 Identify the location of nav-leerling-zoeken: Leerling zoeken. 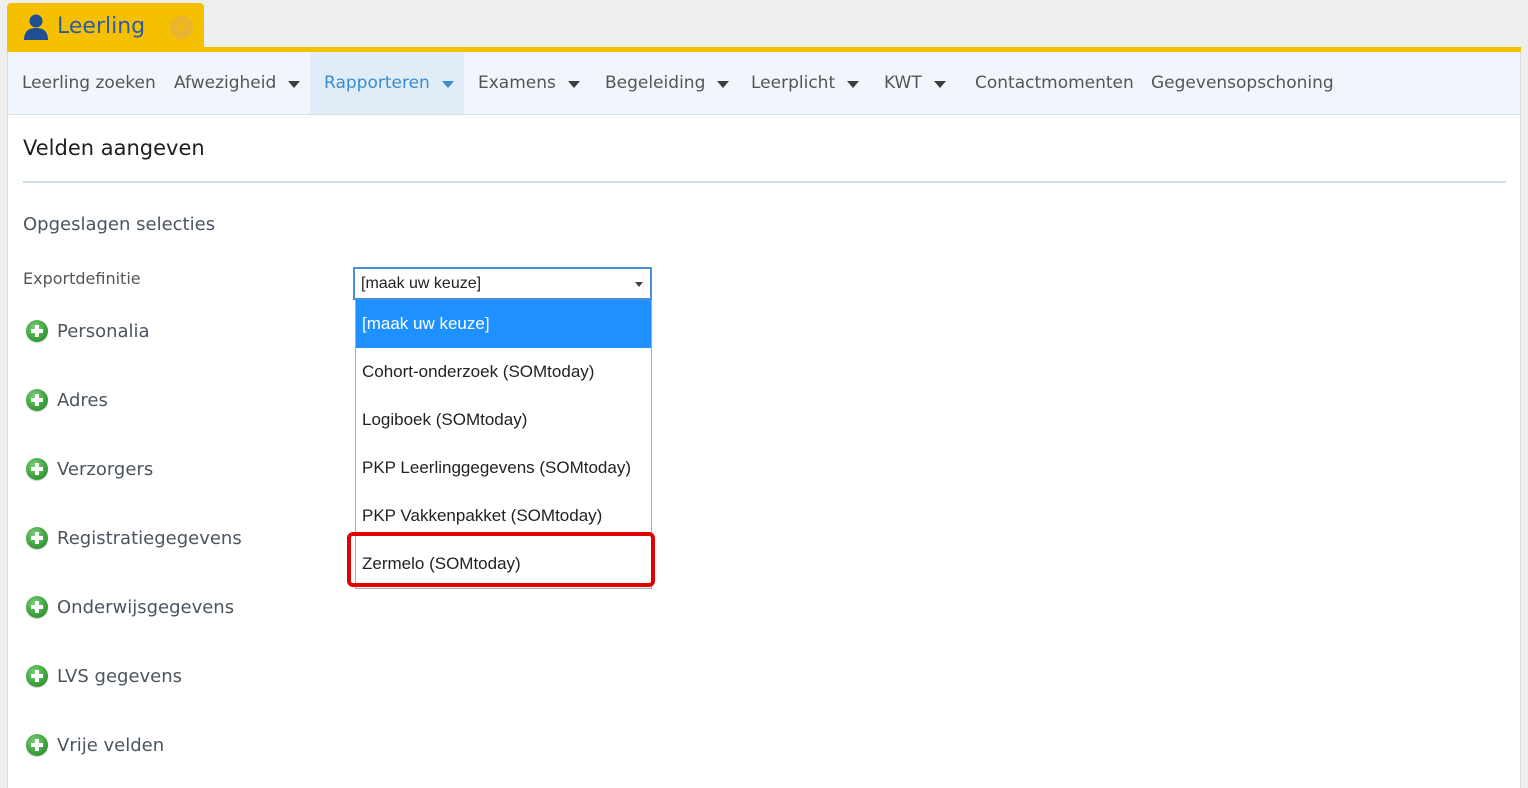
(89, 83).